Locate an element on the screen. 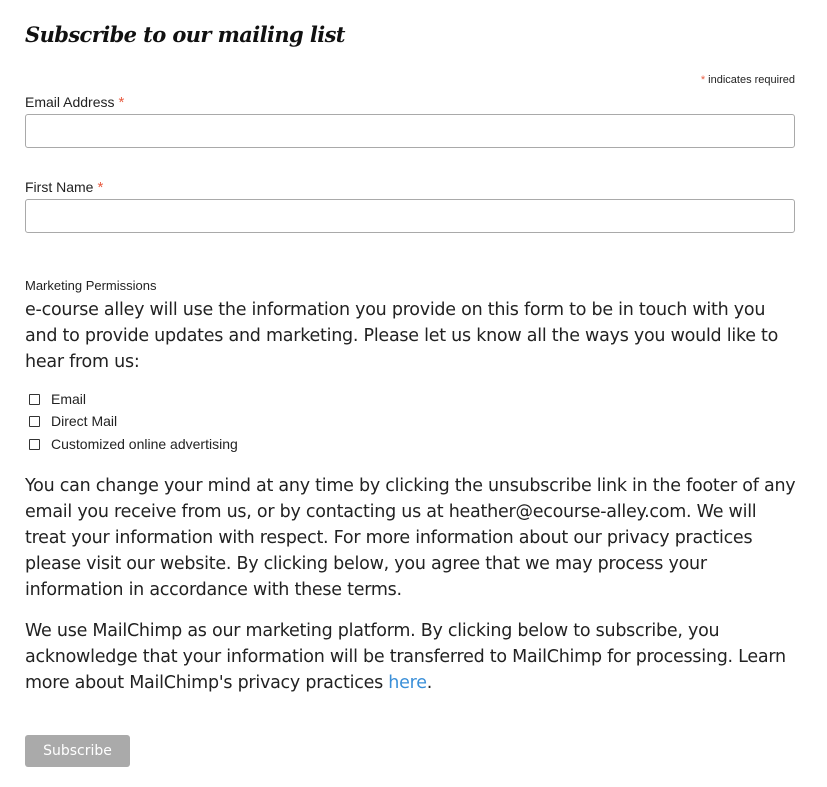 The height and width of the screenshot is (787, 827). checkbox-direct-mail-box is located at coordinates (34, 421).